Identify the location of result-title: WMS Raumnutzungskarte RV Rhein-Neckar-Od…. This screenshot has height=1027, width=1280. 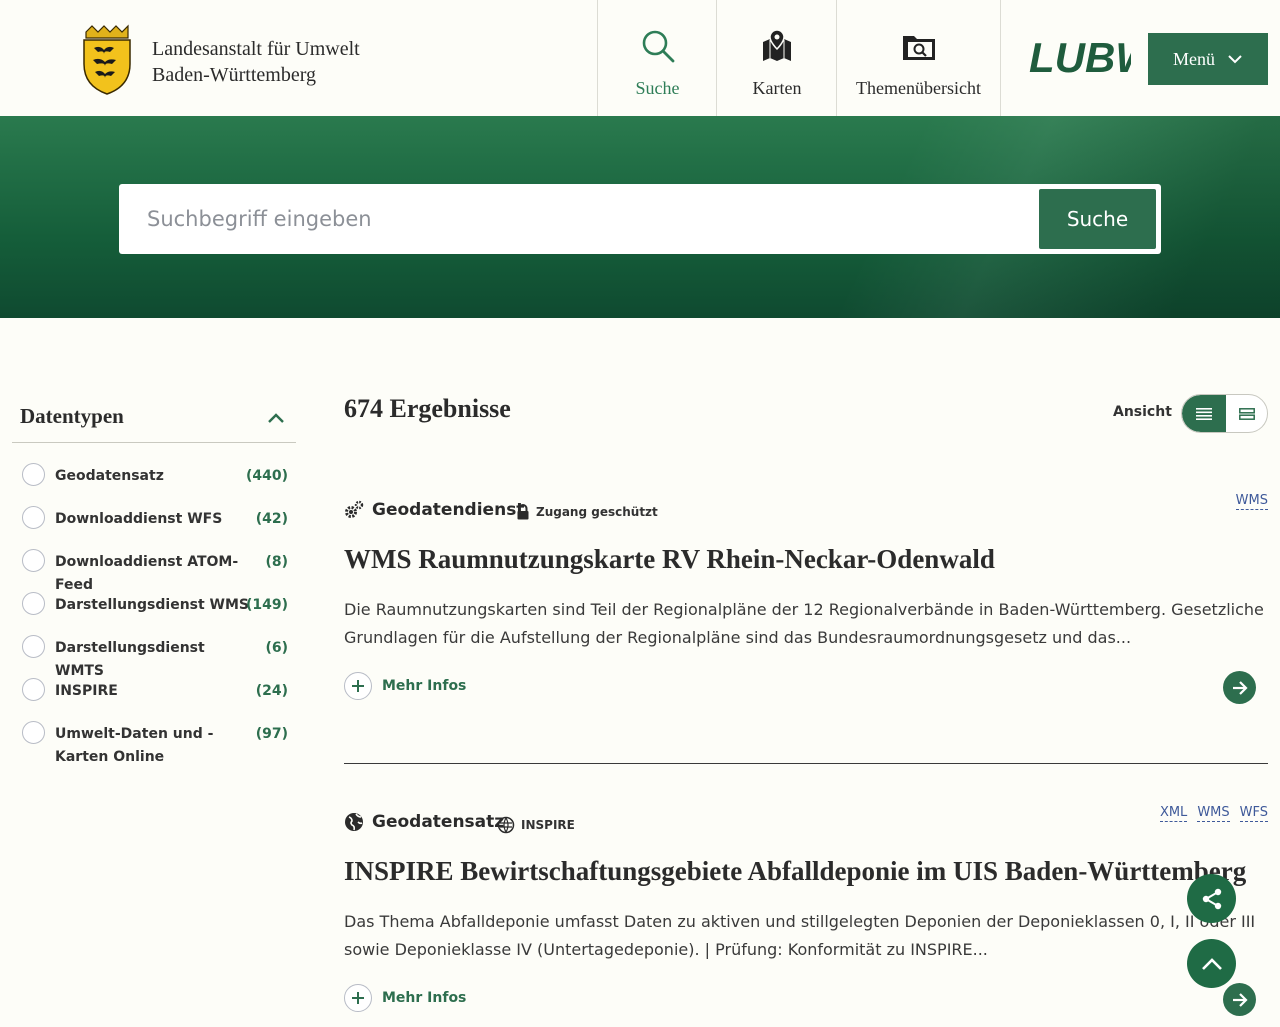
(669, 559).